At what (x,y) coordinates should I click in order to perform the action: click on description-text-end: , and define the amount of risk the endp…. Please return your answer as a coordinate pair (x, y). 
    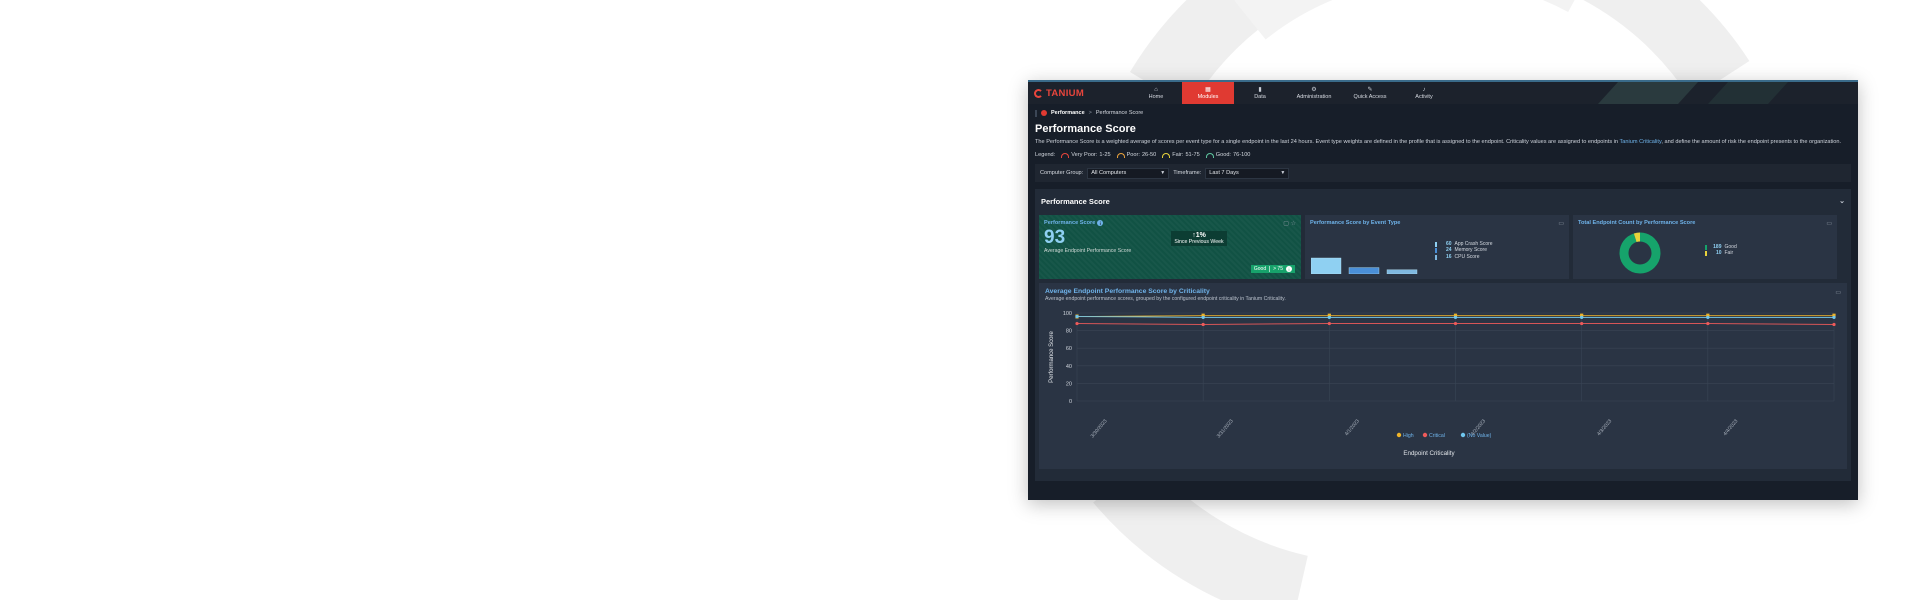
    Looking at the image, I should click on (1751, 142).